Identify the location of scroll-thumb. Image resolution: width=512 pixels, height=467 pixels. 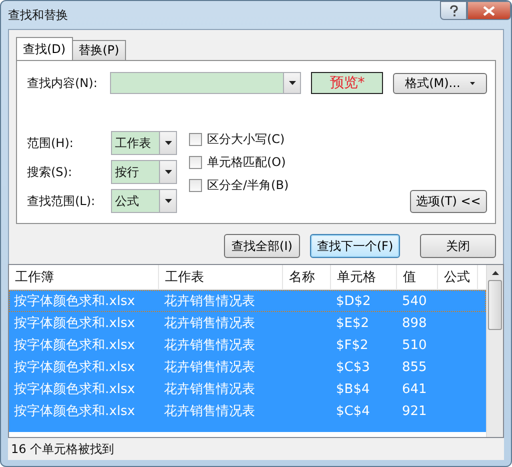
(495, 305).